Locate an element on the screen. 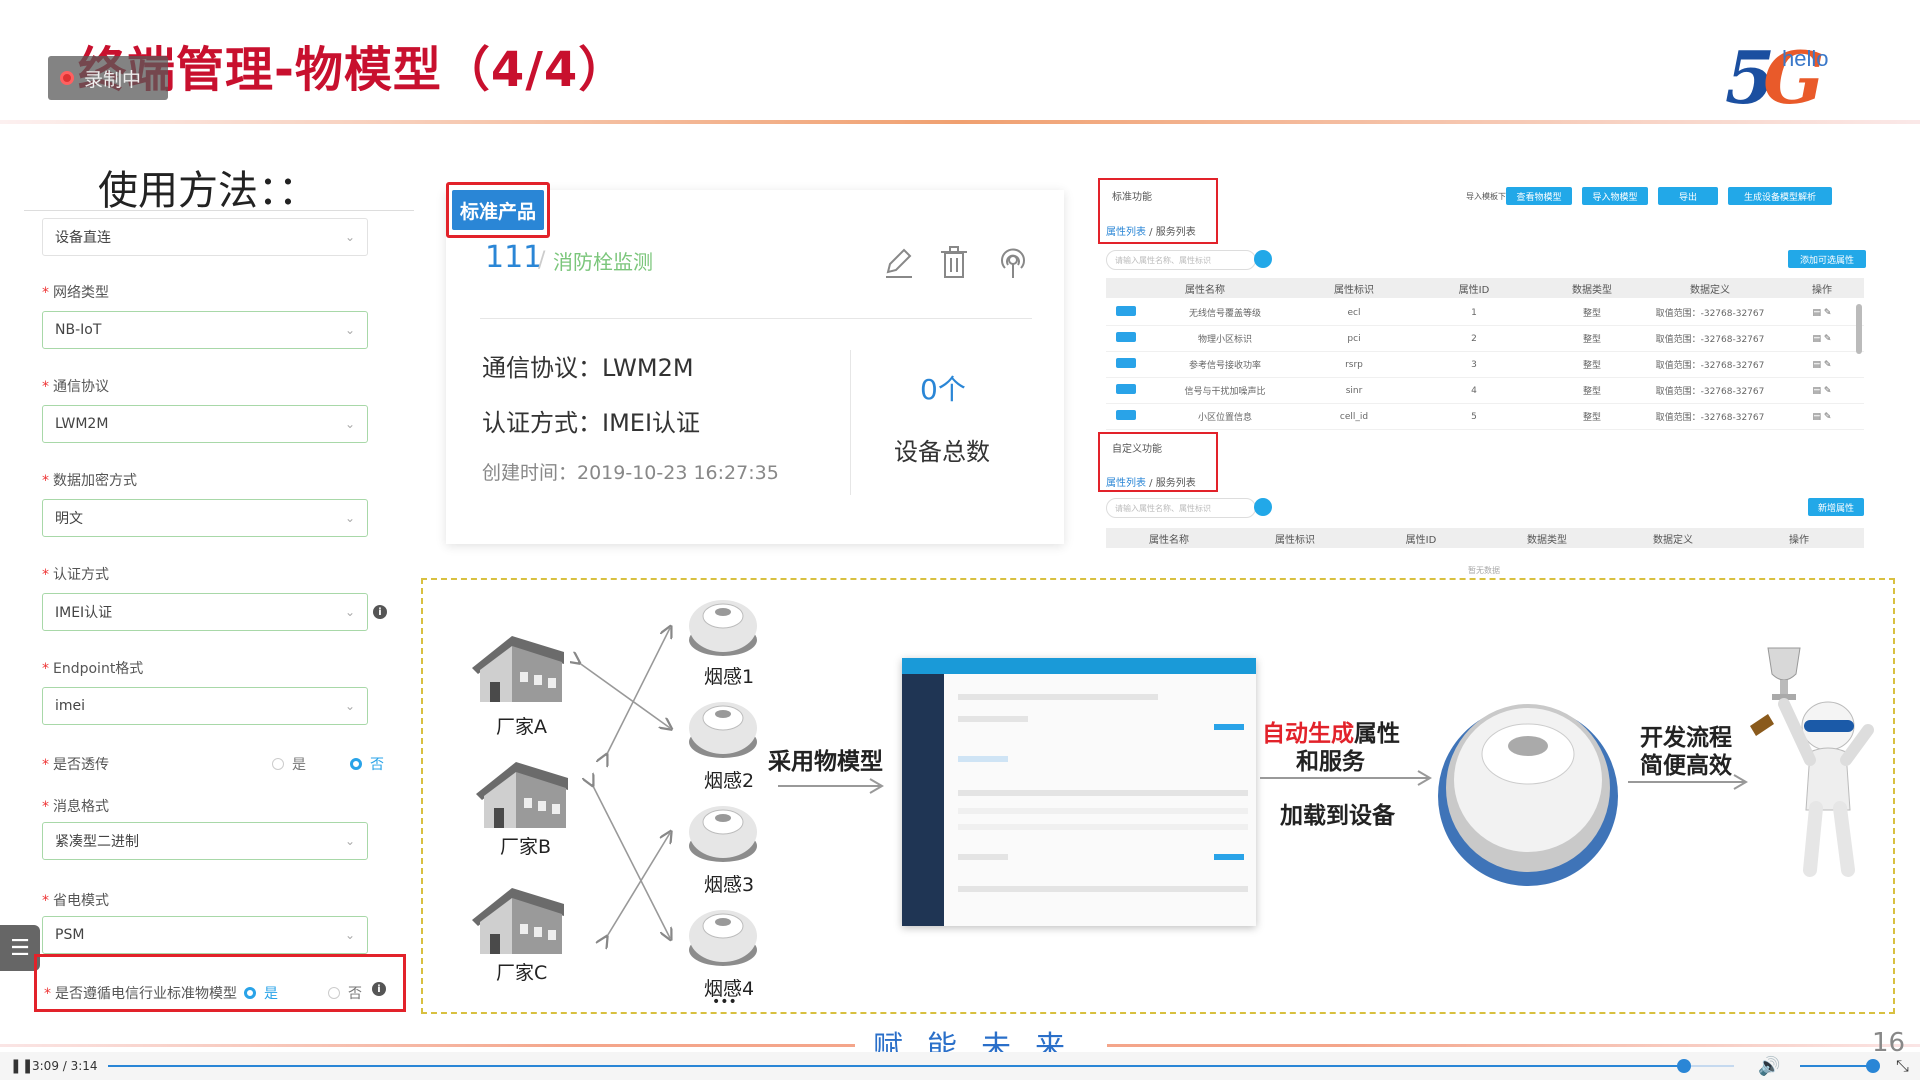  factory-c-label: 厂家C is located at coordinates (522, 973).